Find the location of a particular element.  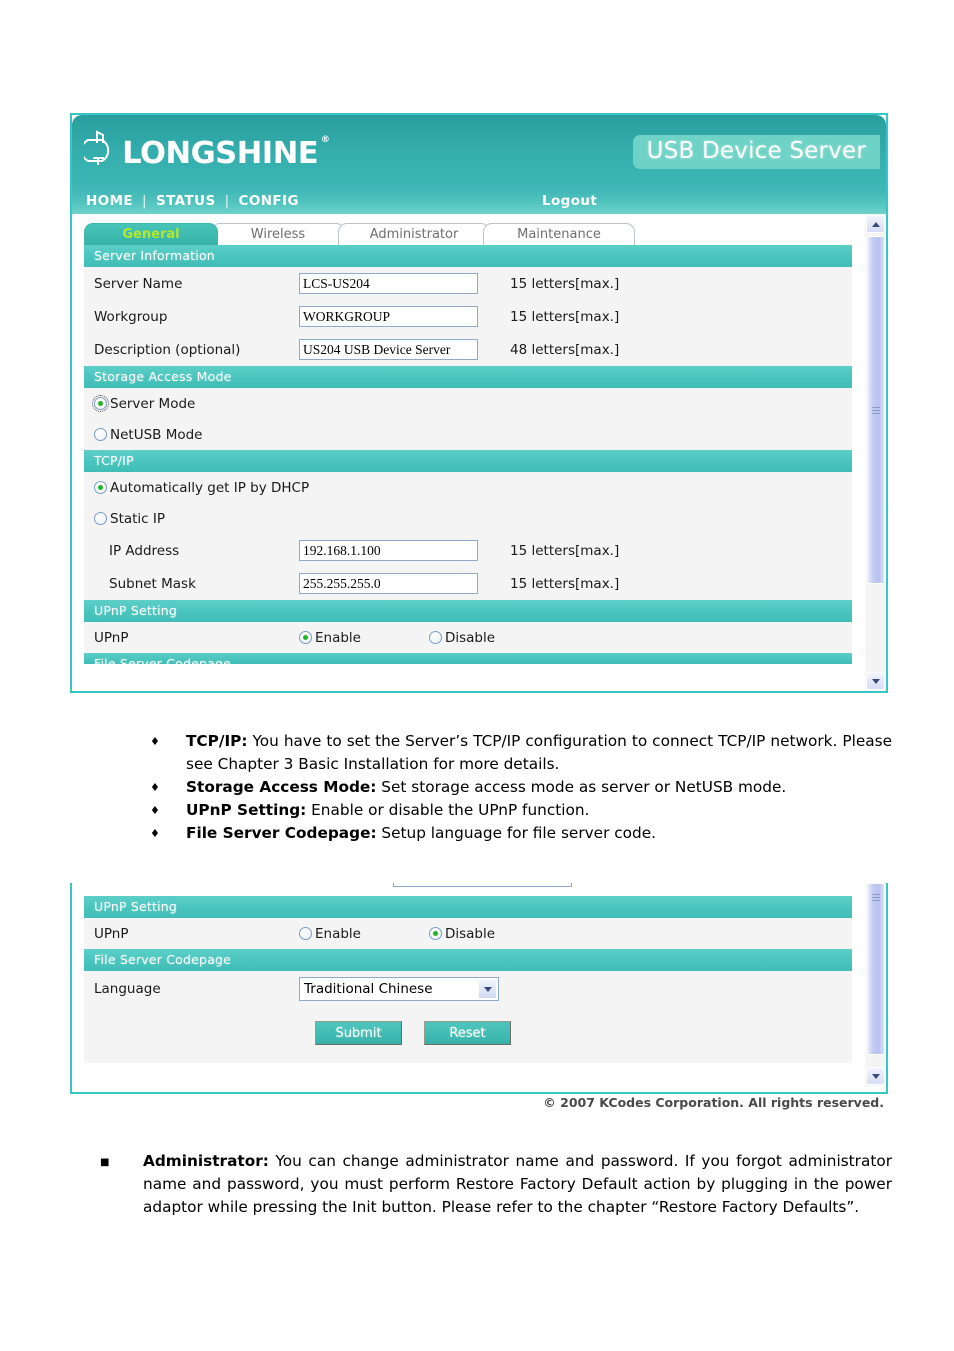

radio-upnp-enable-bottom: Enable is located at coordinates (330, 934).